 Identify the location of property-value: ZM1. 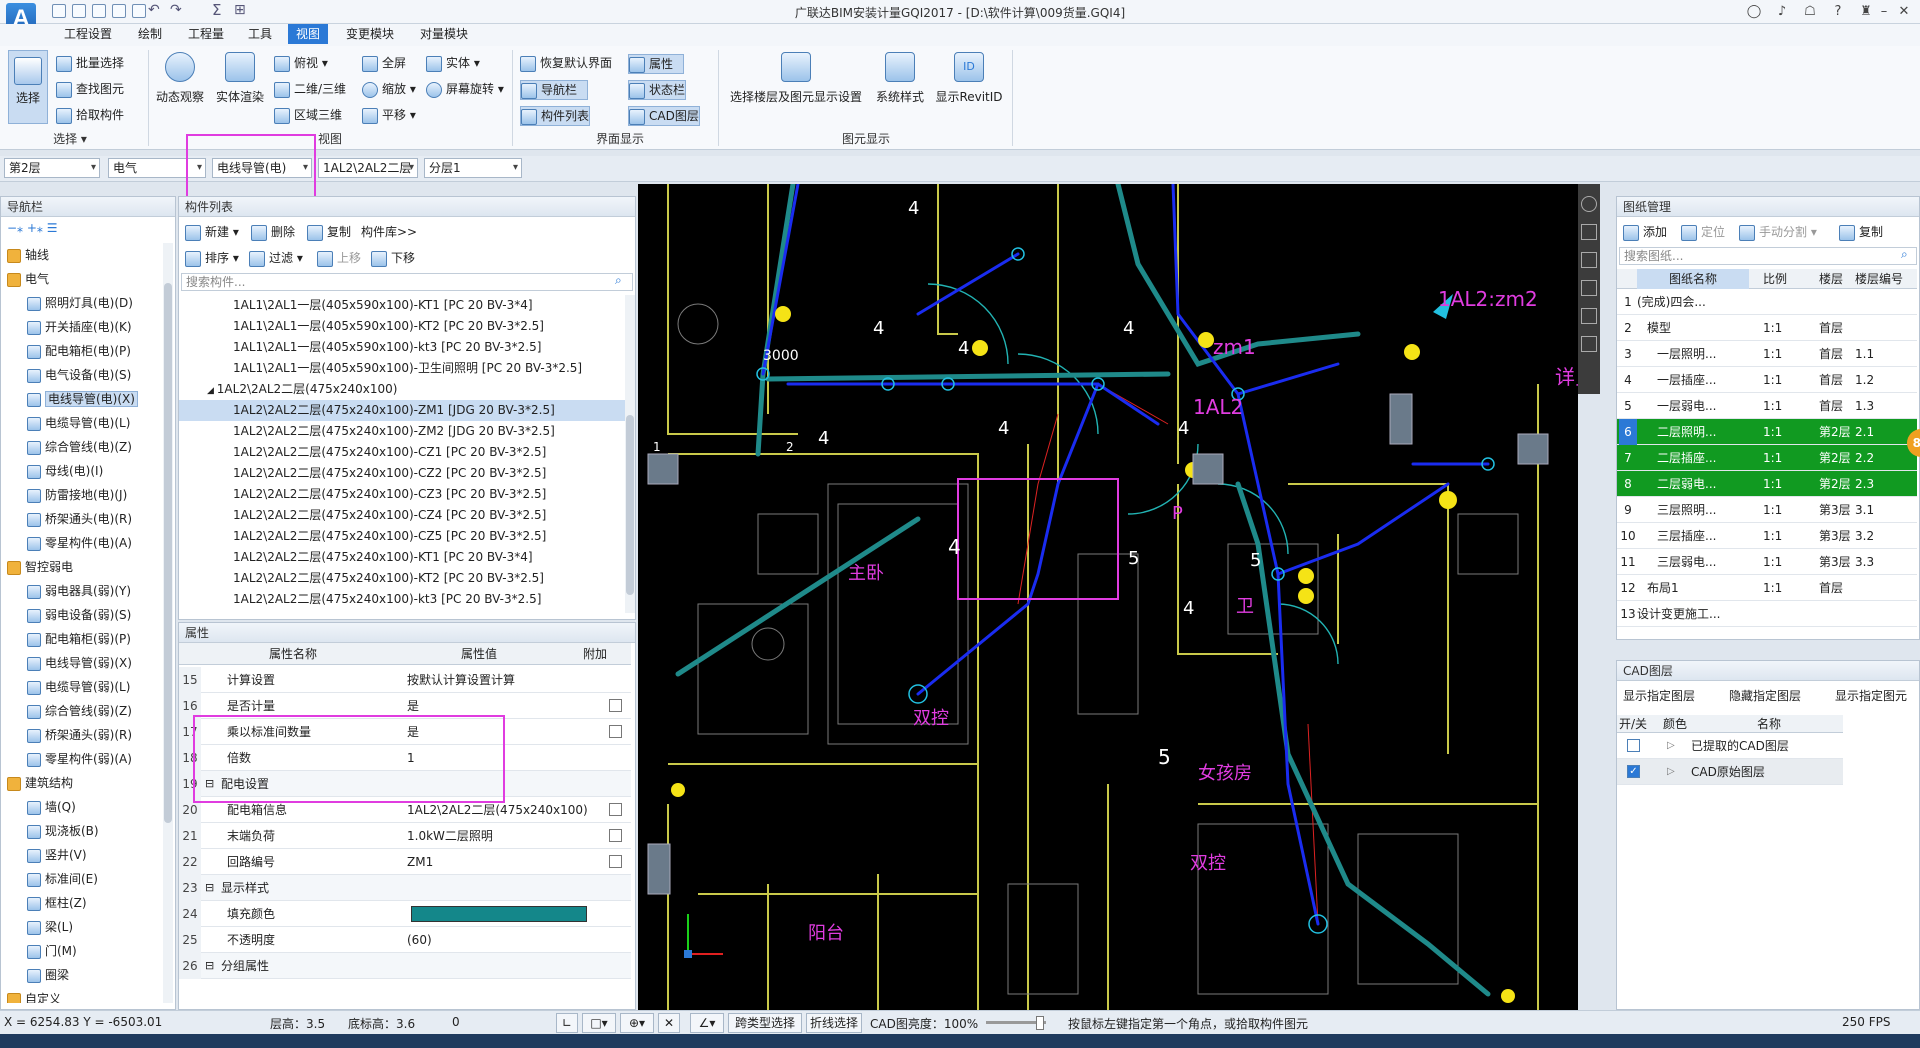
(502, 862).